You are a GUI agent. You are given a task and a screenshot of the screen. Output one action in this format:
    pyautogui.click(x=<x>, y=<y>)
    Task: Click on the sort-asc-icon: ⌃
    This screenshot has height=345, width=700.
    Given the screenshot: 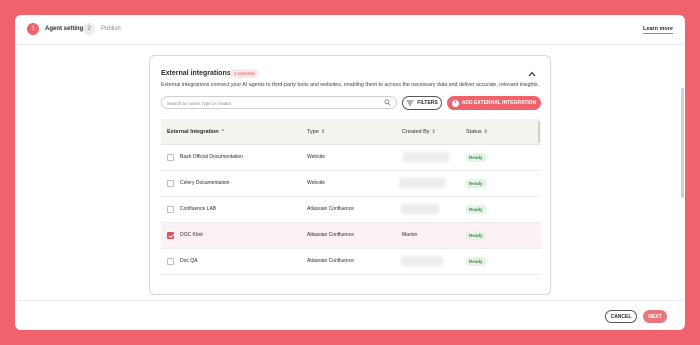 What is the action you would take?
    pyautogui.click(x=222, y=132)
    